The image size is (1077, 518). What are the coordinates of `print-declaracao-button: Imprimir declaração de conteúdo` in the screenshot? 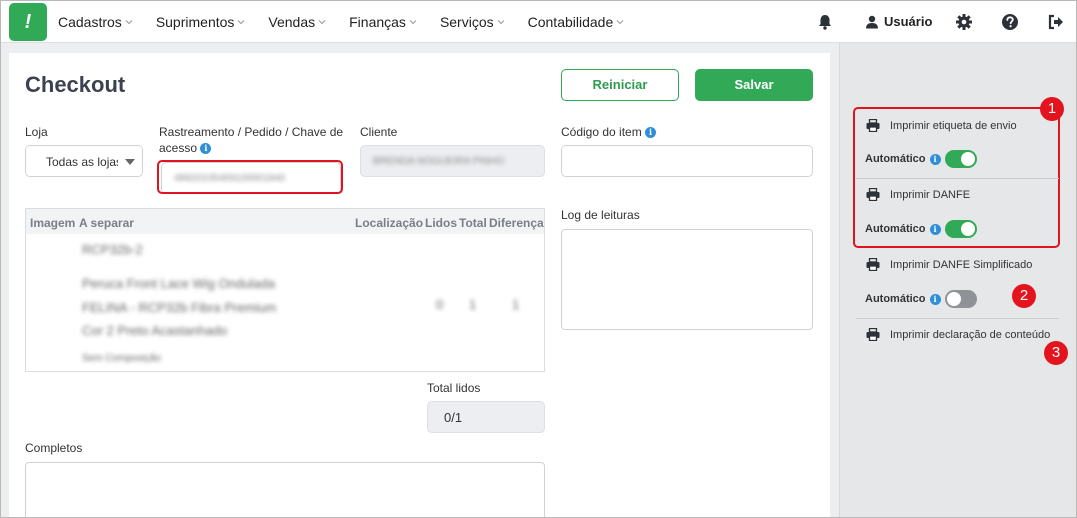 It's located at (958, 334).